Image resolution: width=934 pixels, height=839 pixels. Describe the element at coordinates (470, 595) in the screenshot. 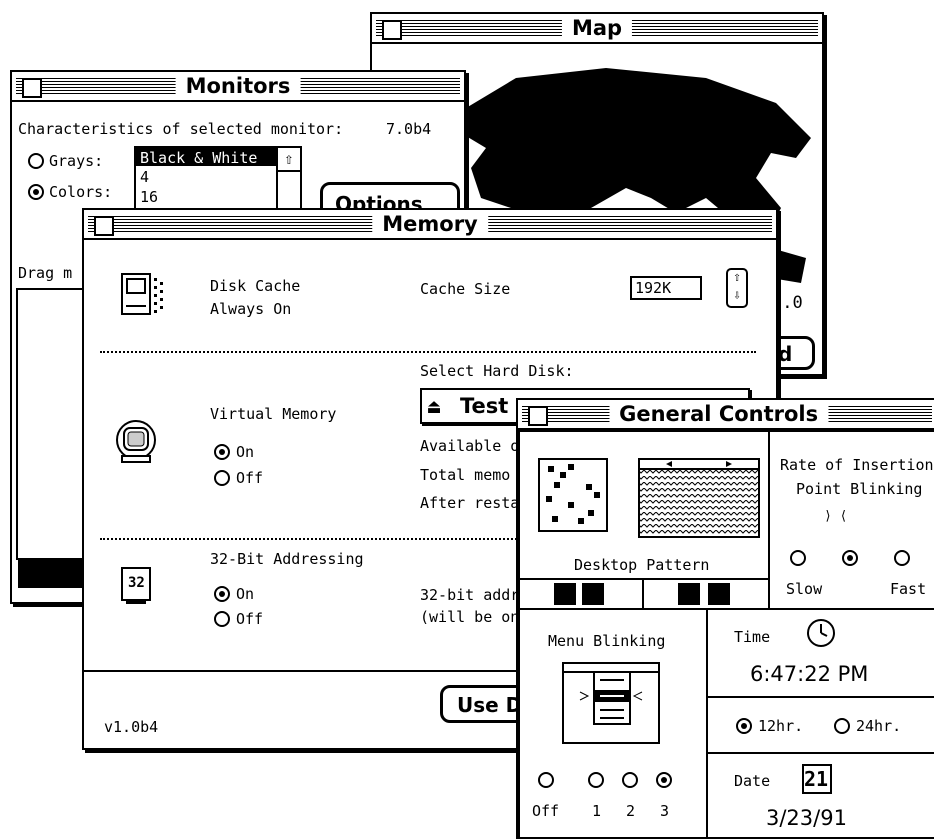

I see `addr-note-1: 32-bit addr` at that location.